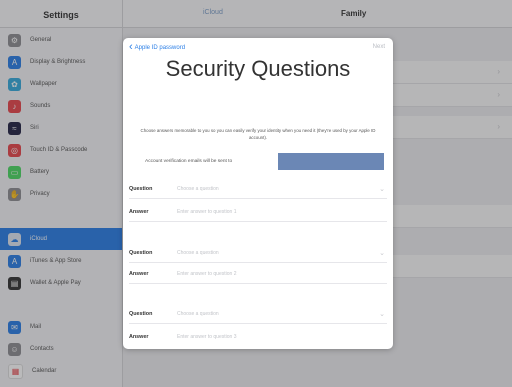 The height and width of the screenshot is (387, 512). I want to click on question-1-select: Choose a question, so click(278, 189).